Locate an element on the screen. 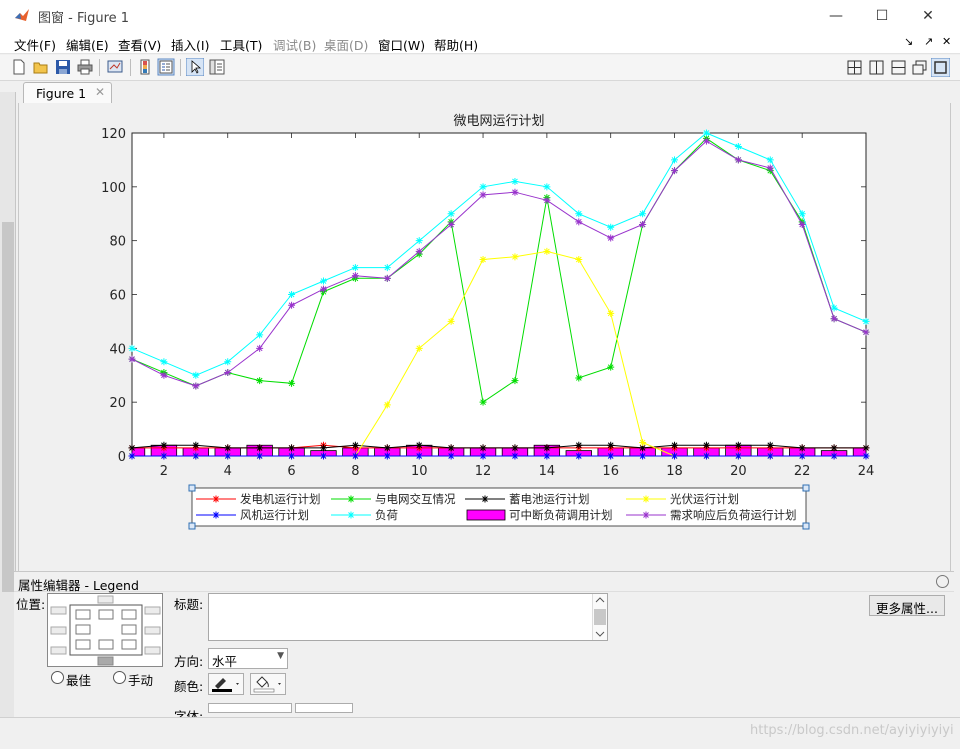 The width and height of the screenshot is (960, 749). tile-grid-icon is located at coordinates (854, 67).